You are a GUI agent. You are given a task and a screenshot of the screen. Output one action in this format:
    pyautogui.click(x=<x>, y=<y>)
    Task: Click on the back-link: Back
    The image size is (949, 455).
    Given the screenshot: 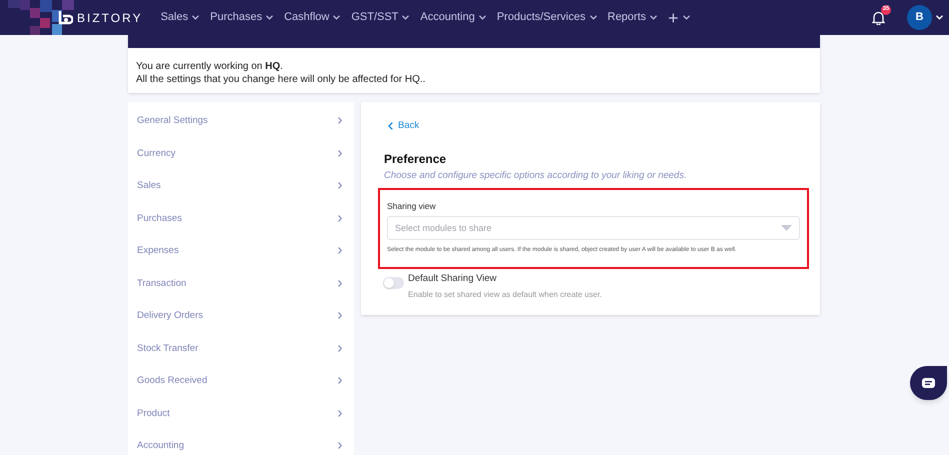 What is the action you would take?
    pyautogui.click(x=404, y=126)
    